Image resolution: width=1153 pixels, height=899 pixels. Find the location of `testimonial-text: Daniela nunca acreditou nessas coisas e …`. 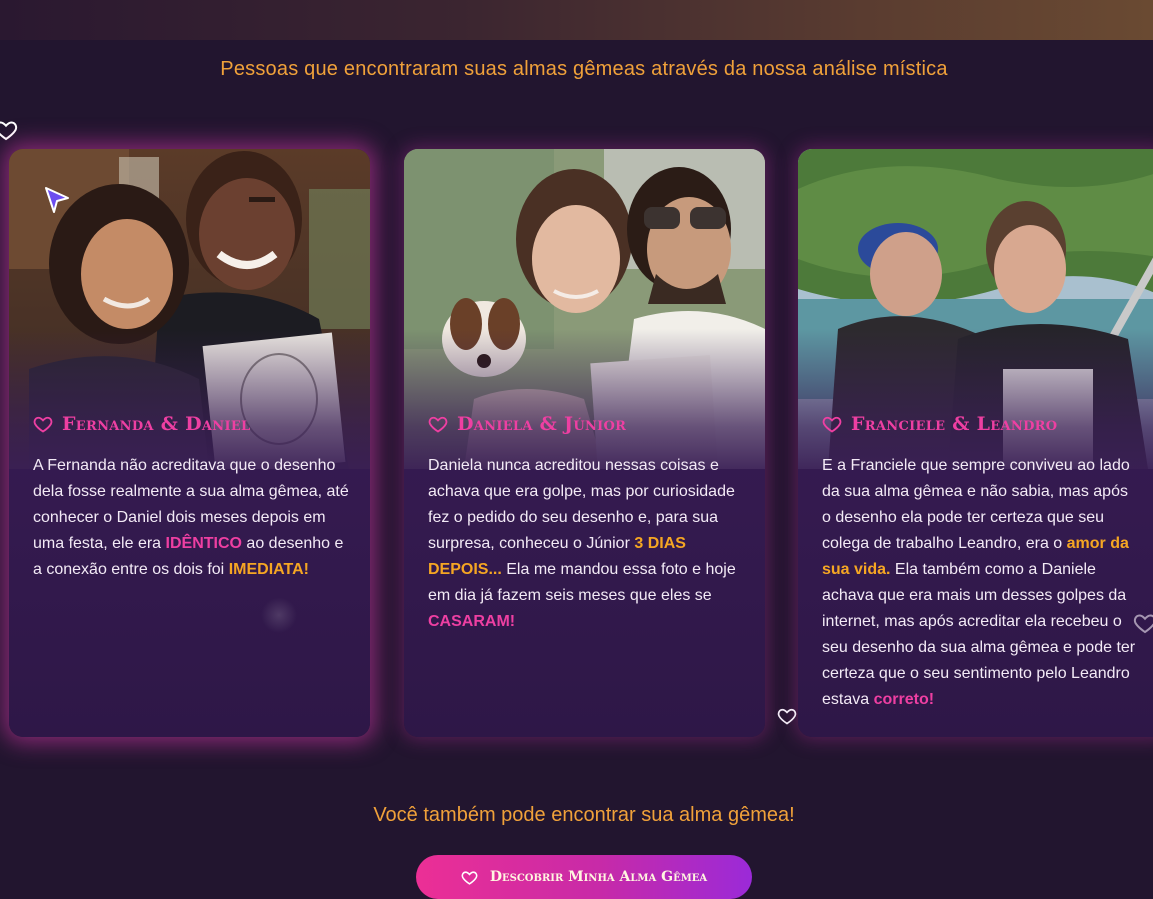

testimonial-text: Daniela nunca acreditou nessas coisas e … is located at coordinates (586, 544).